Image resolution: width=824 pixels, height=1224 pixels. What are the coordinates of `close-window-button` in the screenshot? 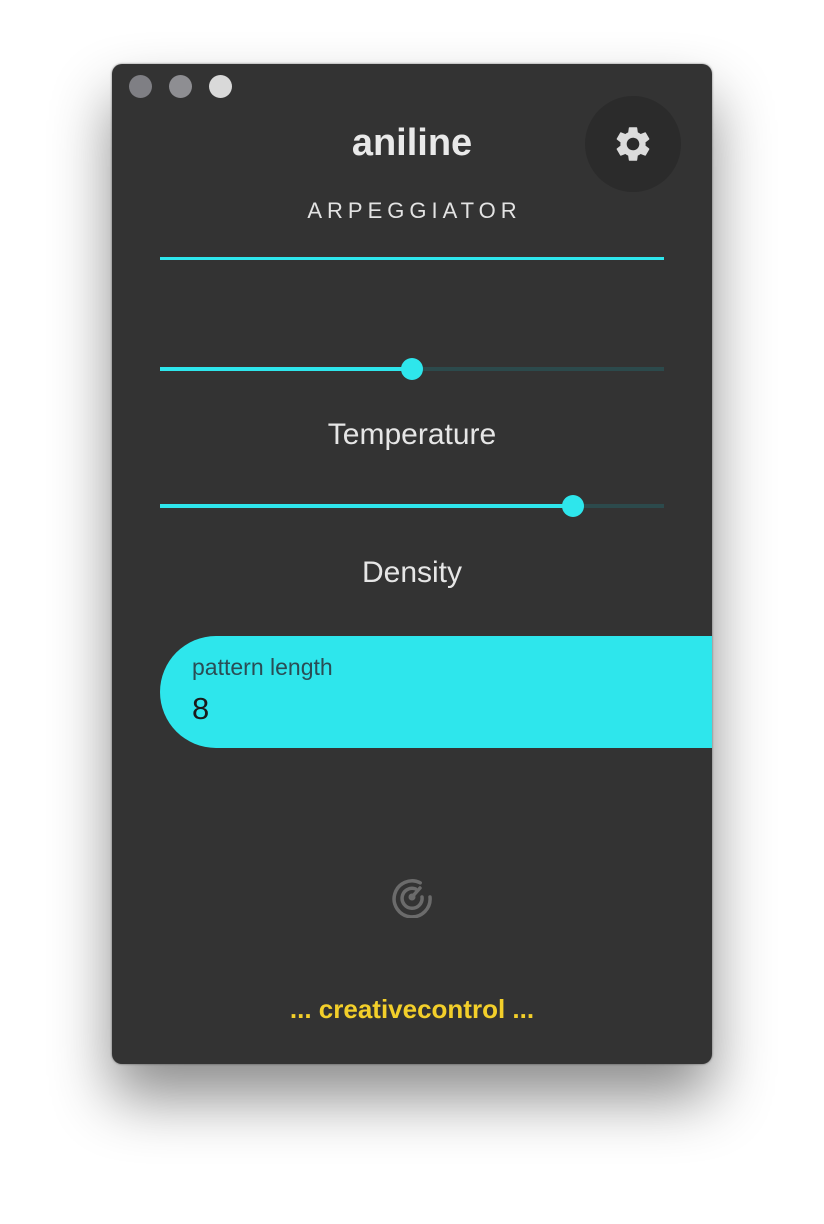 It's located at (140, 86).